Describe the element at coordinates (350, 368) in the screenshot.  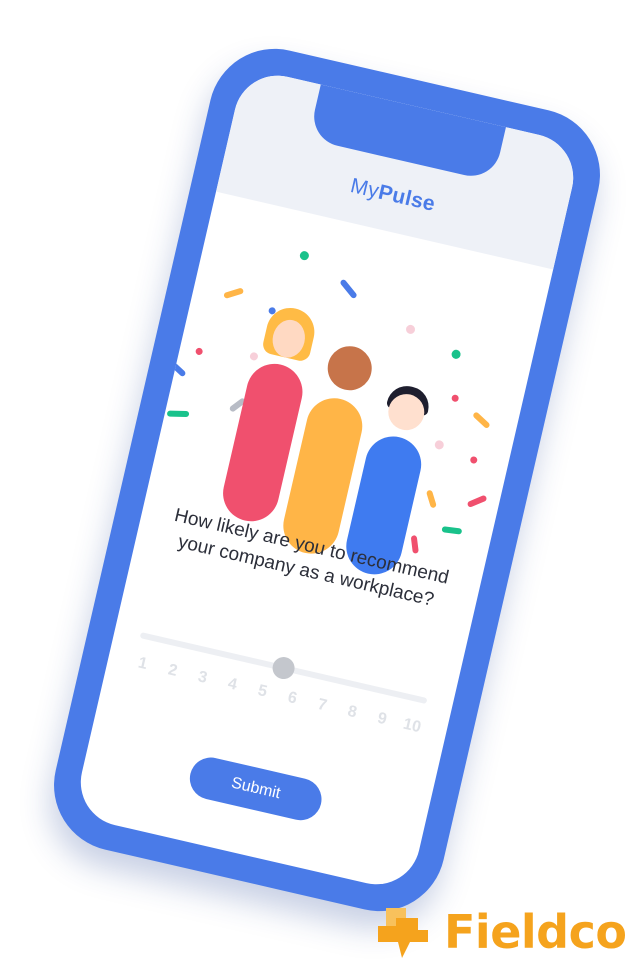
I see `head` at that location.